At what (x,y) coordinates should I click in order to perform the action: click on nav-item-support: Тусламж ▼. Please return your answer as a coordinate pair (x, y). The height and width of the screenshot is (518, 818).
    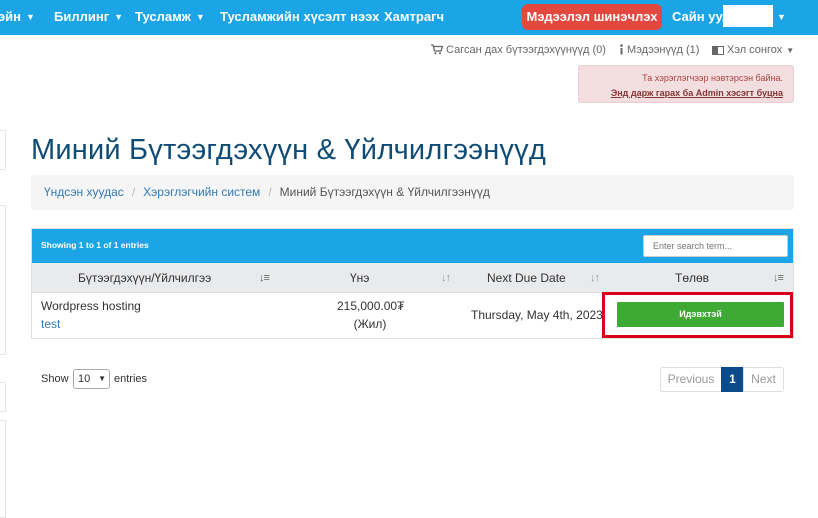
    Looking at the image, I should click on (170, 17).